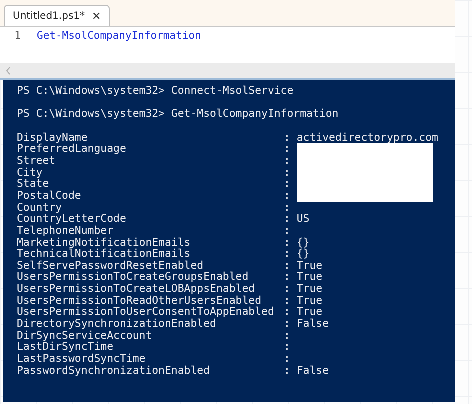  I want to click on property-name: UsersPermissionToCreateGroupsEnabled, so click(133, 277).